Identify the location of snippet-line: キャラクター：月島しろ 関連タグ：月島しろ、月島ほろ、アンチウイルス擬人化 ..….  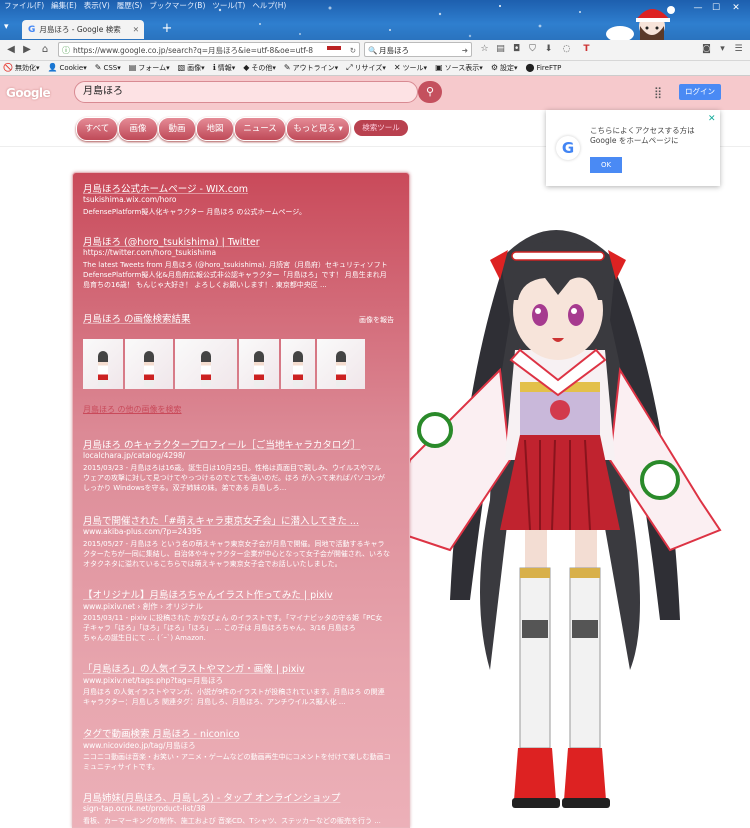
(214, 702).